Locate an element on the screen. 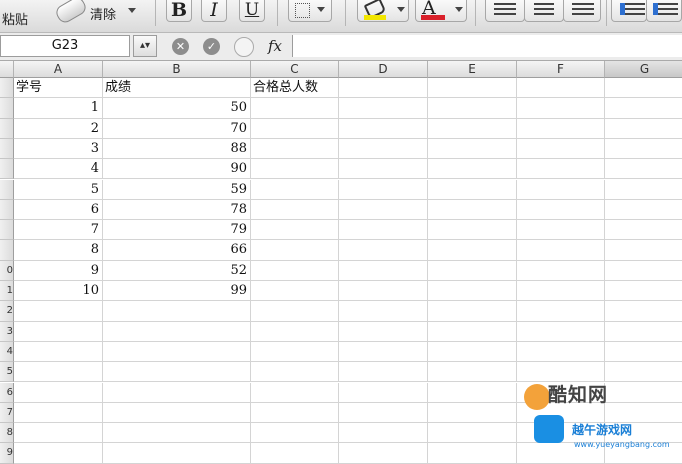 This screenshot has height=464, width=682. cell-f8 is located at coordinates (561, 230).